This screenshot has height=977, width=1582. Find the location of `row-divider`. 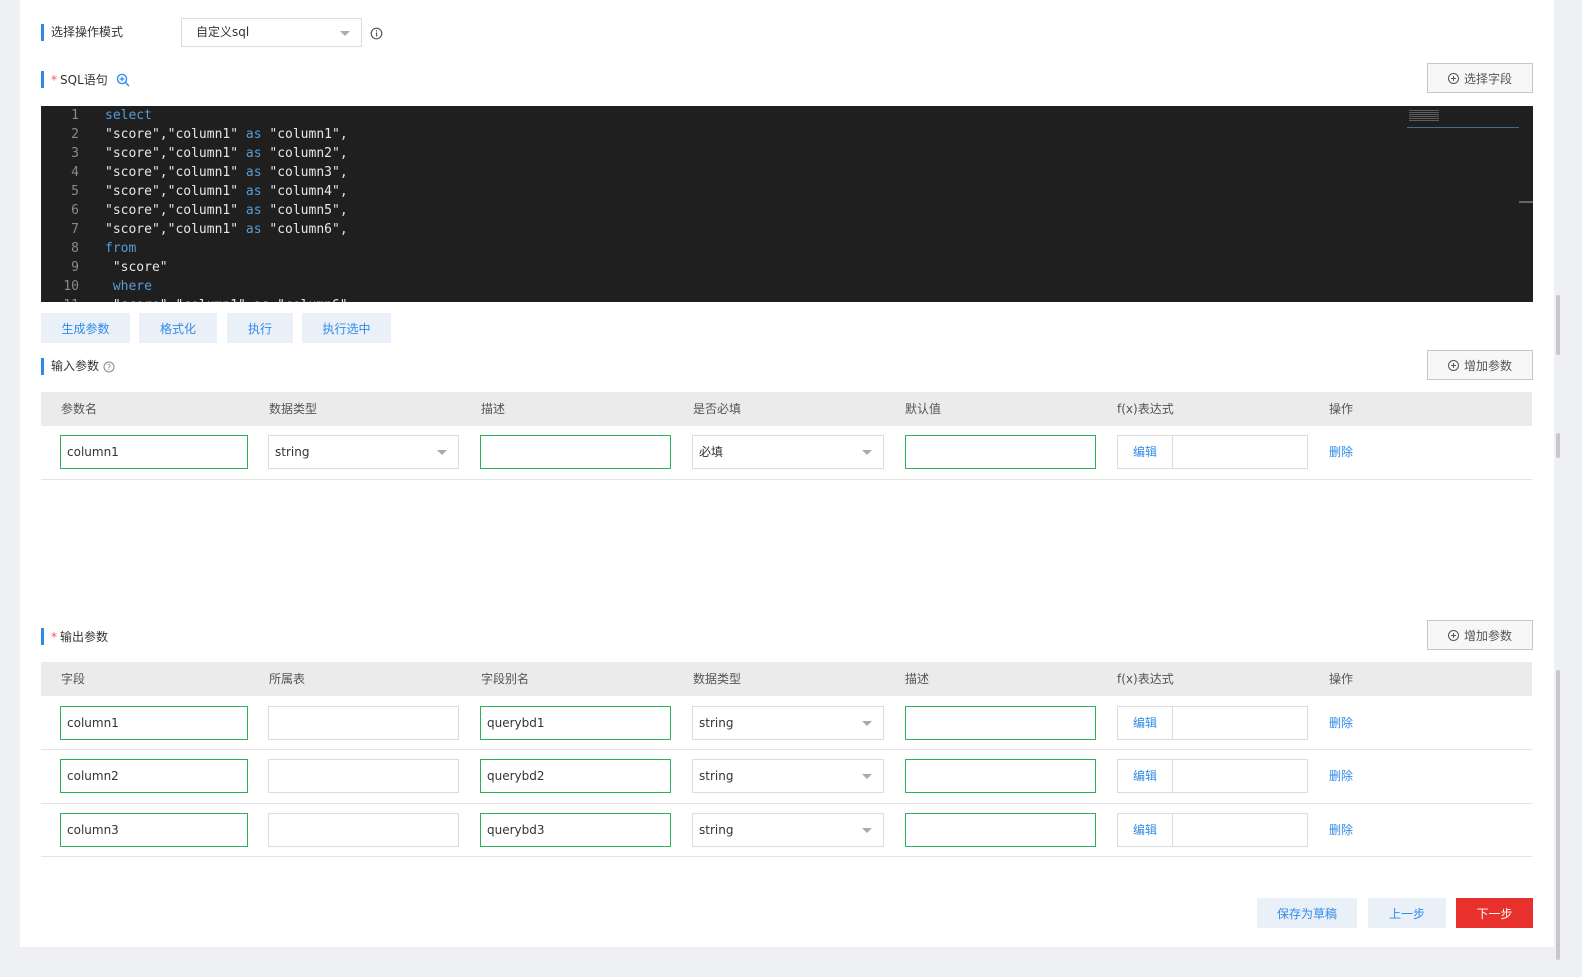

row-divider is located at coordinates (786, 856).